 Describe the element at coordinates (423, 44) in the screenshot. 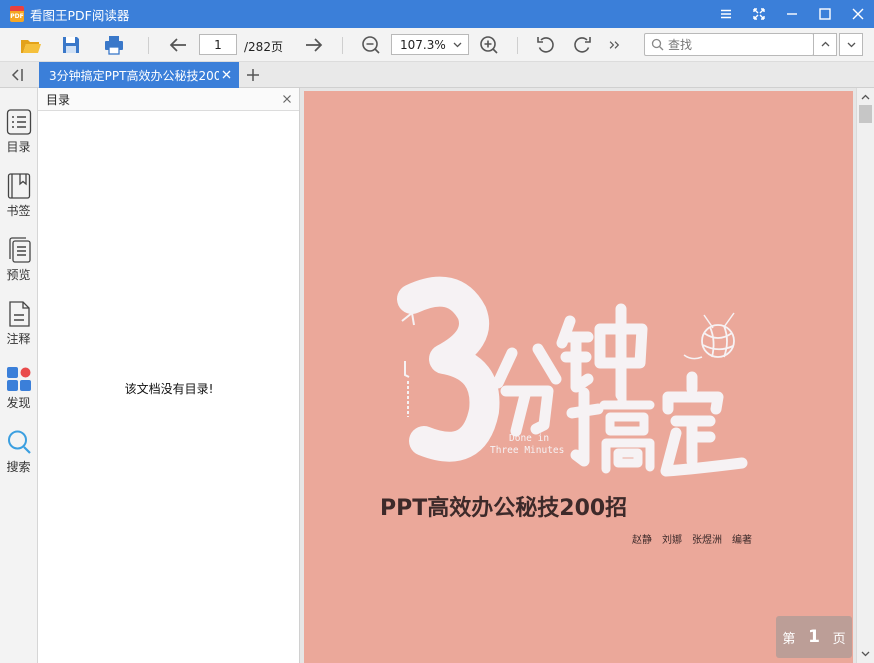

I see `zoom-level-value: 107.3%` at that location.